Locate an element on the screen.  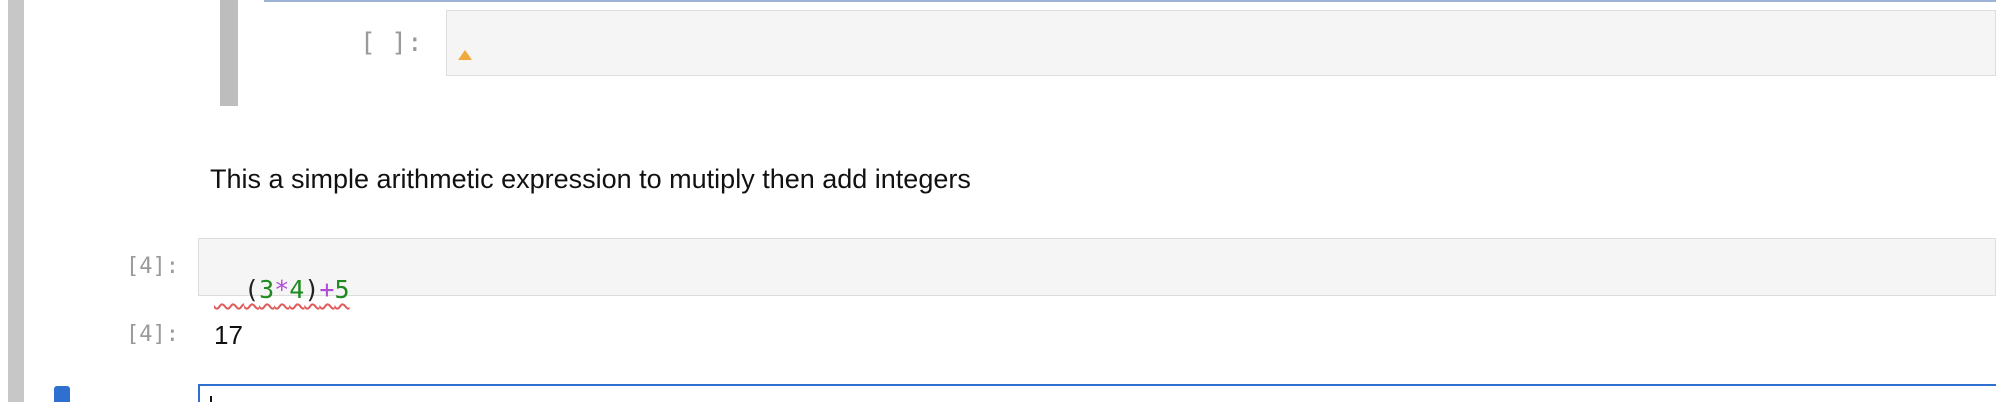
code-line: (3*4)+5 is located at coordinates (282, 278).